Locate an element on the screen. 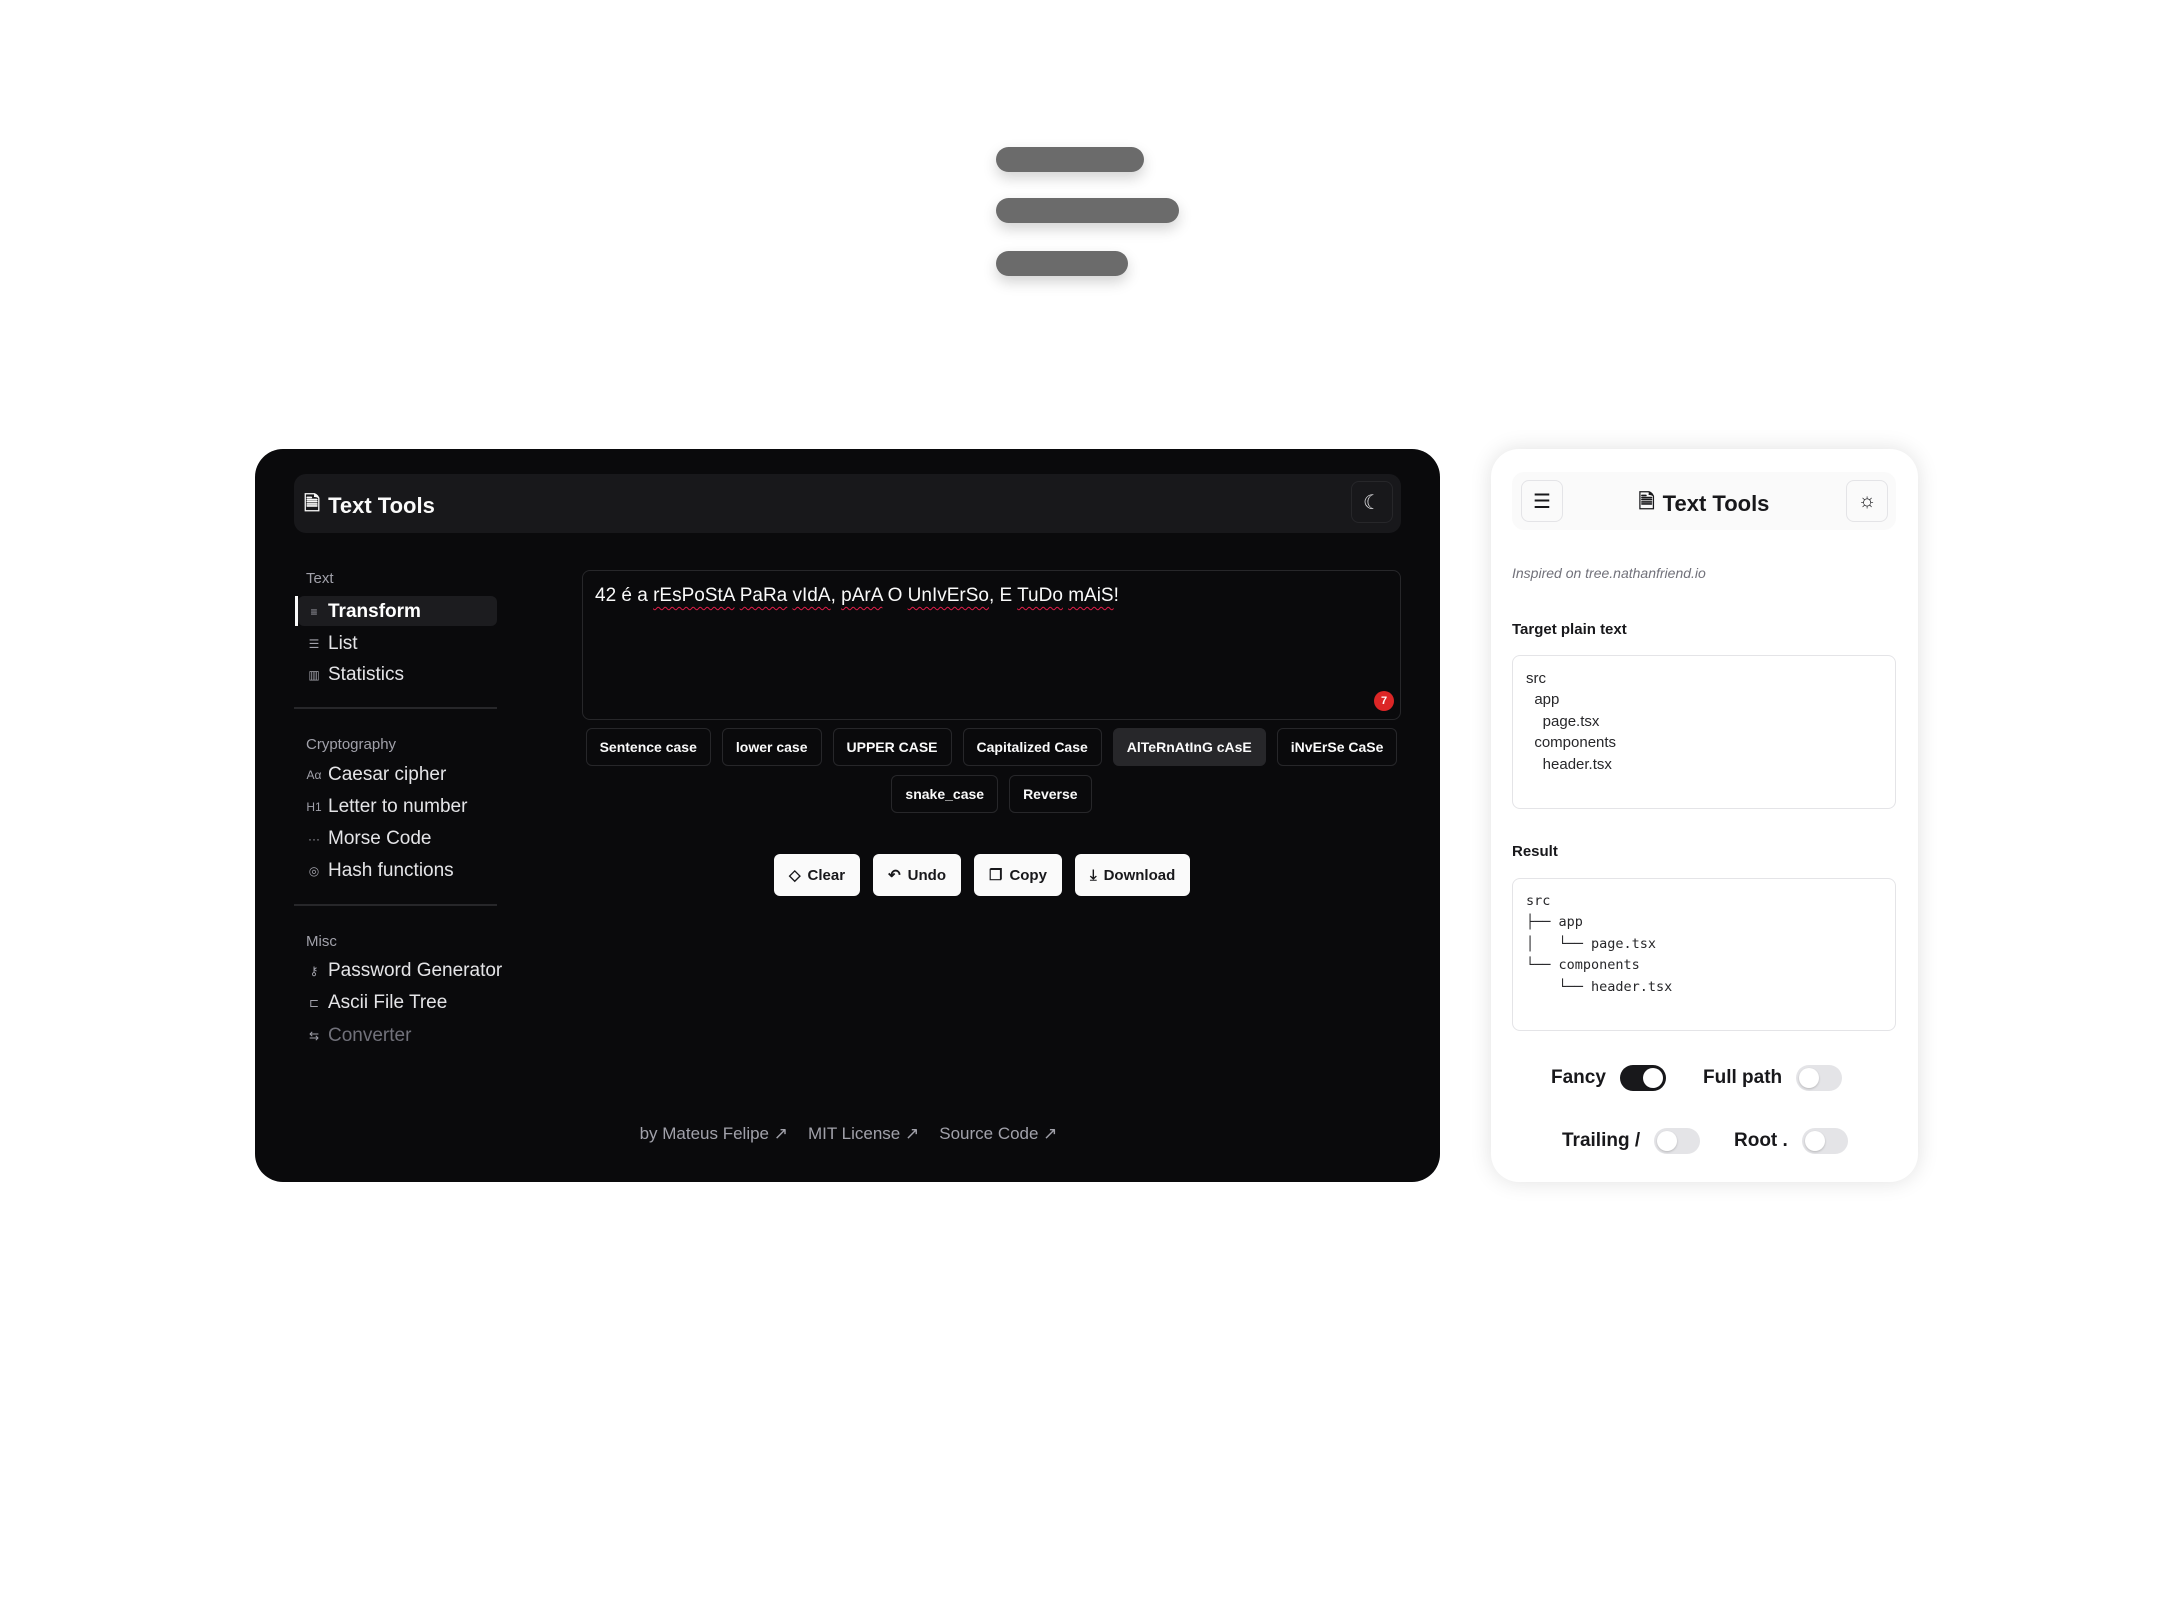  action-buttons: ◇ Clear ↶ Undo ❐ Copy ⤓ Download is located at coordinates (982, 875).